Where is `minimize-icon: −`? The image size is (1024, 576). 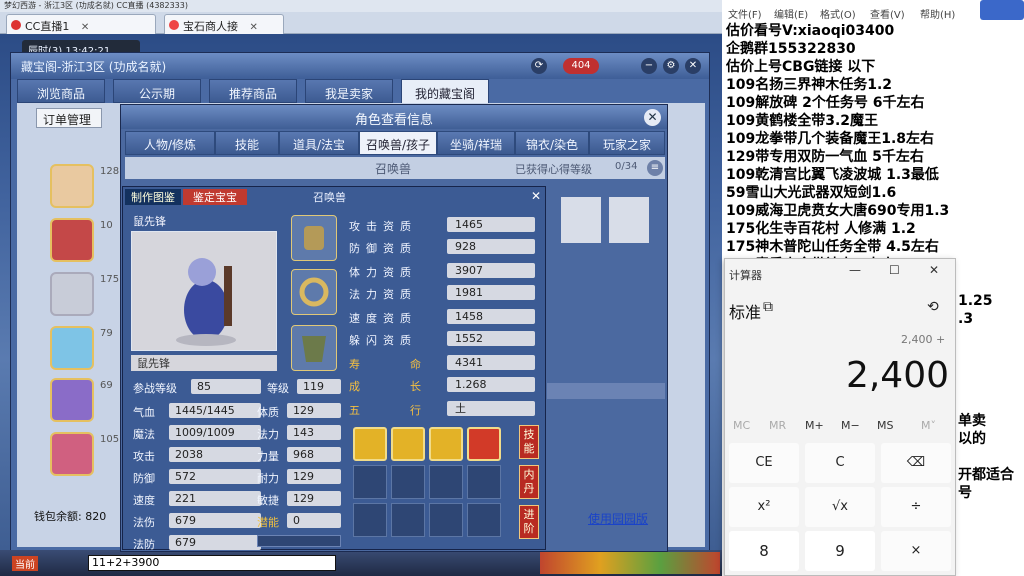 minimize-icon: − is located at coordinates (649, 66).